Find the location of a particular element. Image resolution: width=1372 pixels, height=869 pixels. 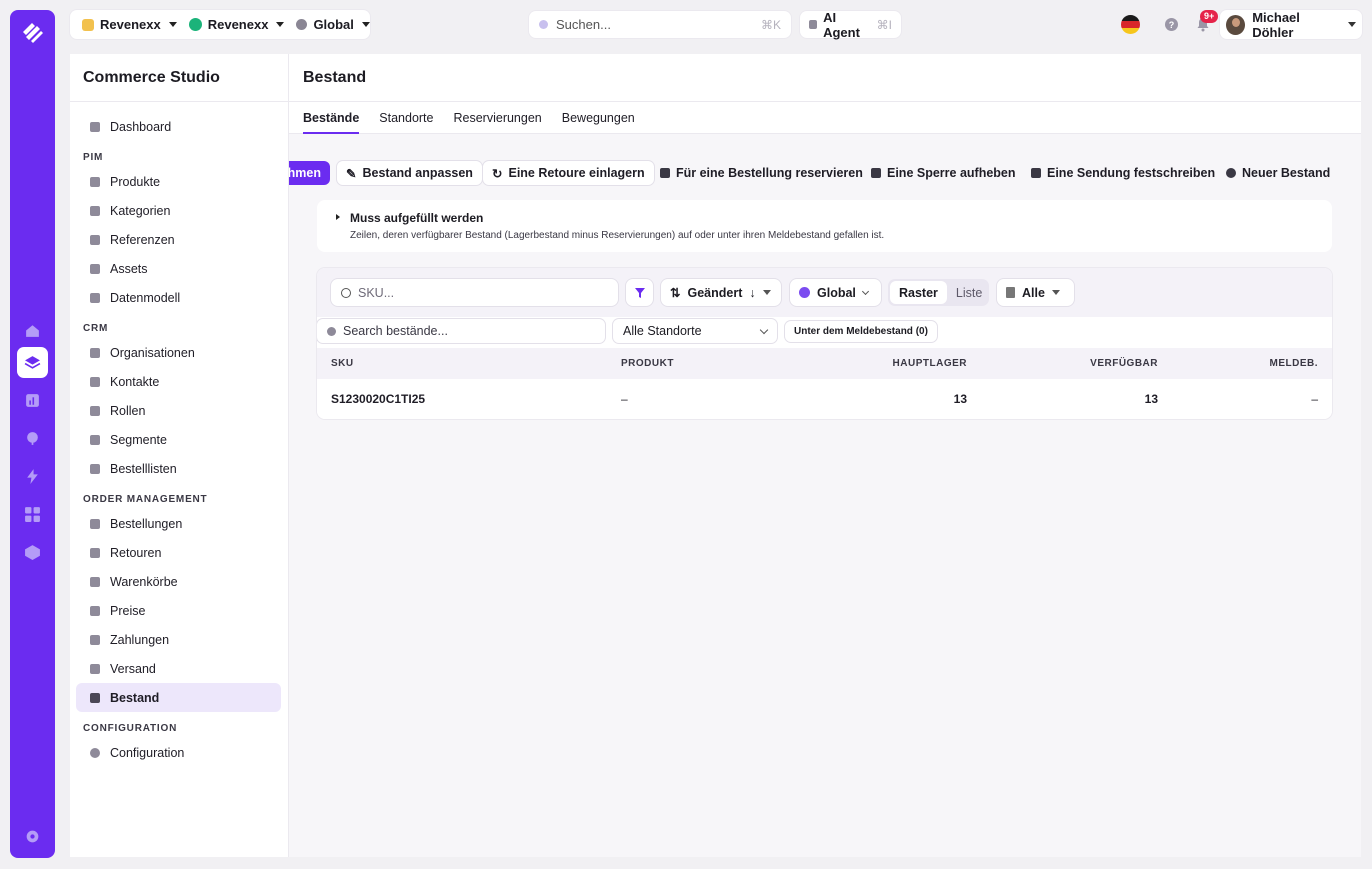

sort-dropdown: ⇅ Geändert ↓ is located at coordinates (721, 292).